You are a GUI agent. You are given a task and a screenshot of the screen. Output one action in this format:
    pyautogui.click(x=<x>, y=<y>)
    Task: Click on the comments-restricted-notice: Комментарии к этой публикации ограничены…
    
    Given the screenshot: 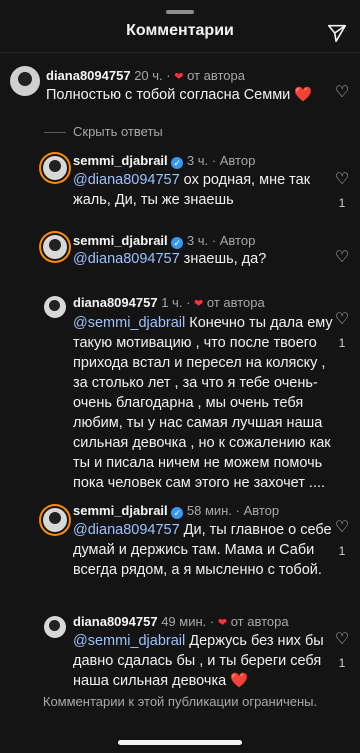 What is the action you would take?
    pyautogui.click(x=180, y=701)
    